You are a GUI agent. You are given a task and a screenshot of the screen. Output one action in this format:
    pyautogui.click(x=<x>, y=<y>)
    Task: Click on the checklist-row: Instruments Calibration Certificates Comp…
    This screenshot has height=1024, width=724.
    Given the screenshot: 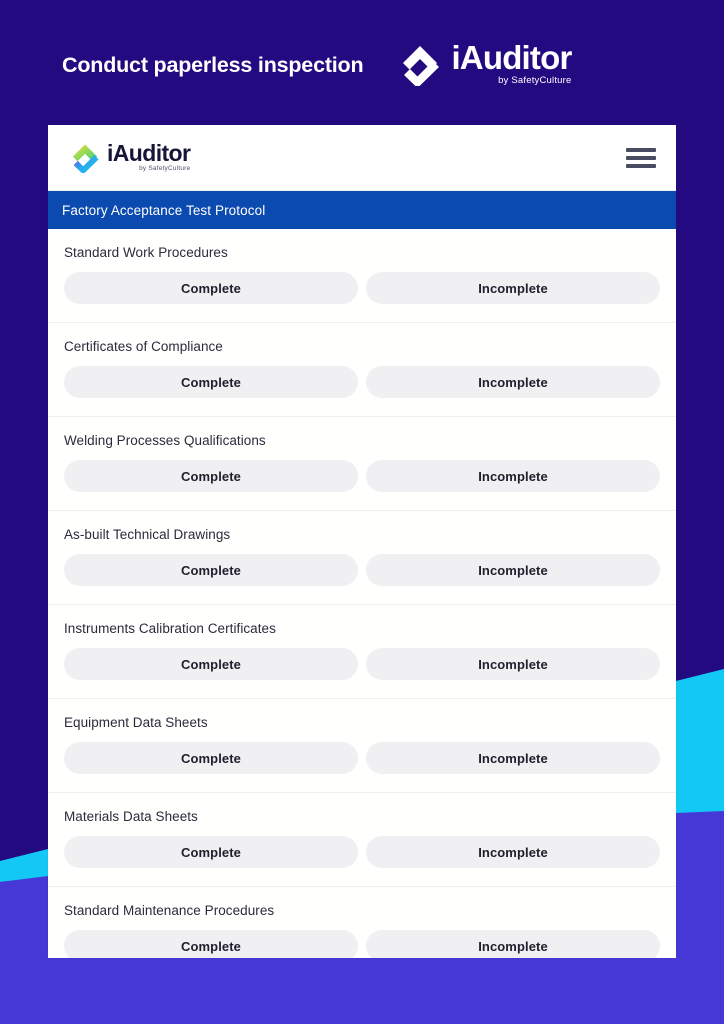 What is the action you would take?
    pyautogui.click(x=362, y=652)
    